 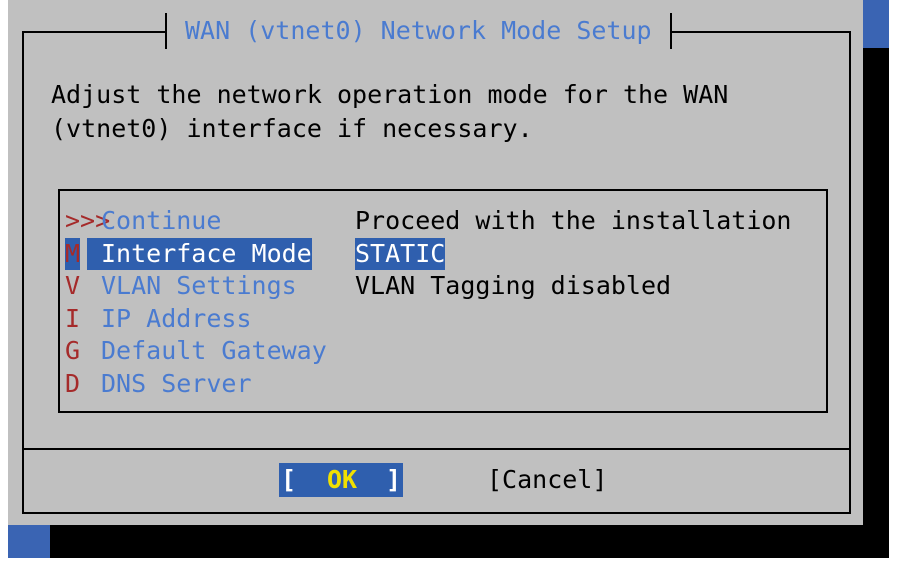 What do you see at coordinates (161, 220) in the screenshot?
I see `menu-item-label: Continue` at bounding box center [161, 220].